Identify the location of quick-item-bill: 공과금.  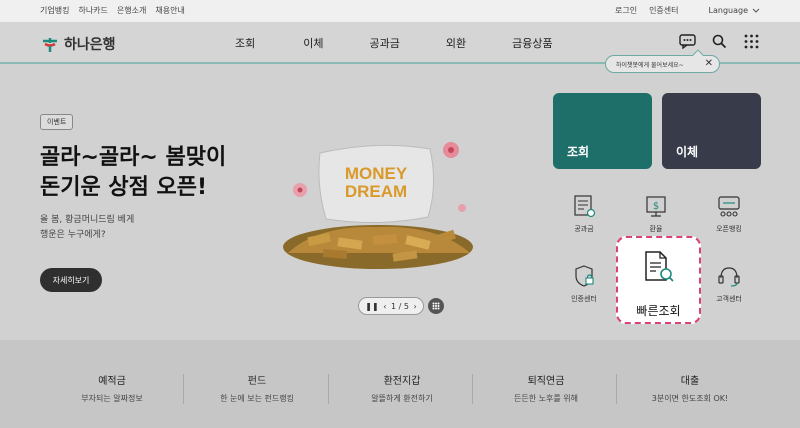
(584, 214).